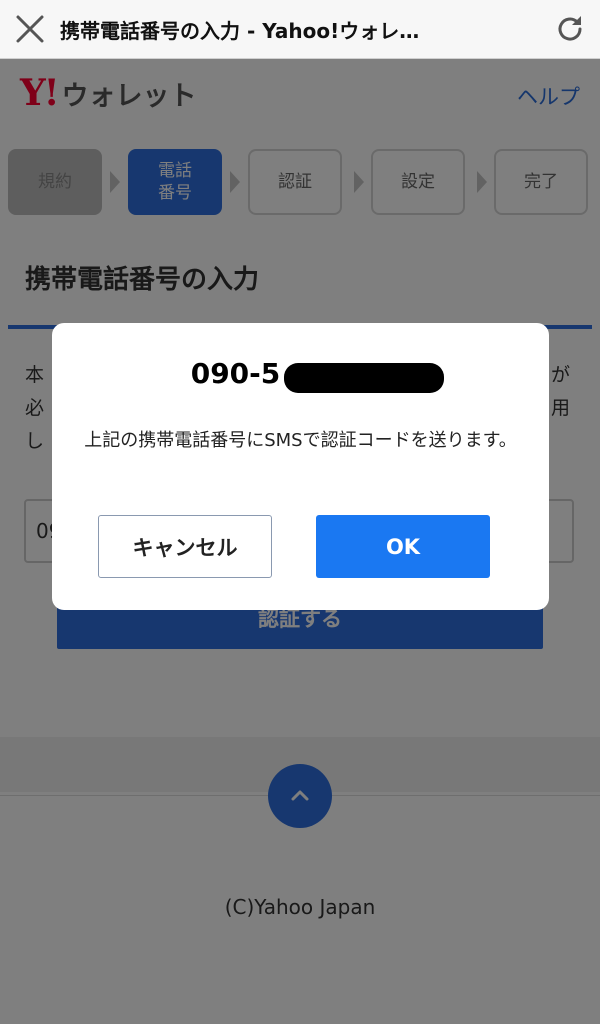 The height and width of the screenshot is (1024, 600). I want to click on ok-button: OK, so click(403, 546).